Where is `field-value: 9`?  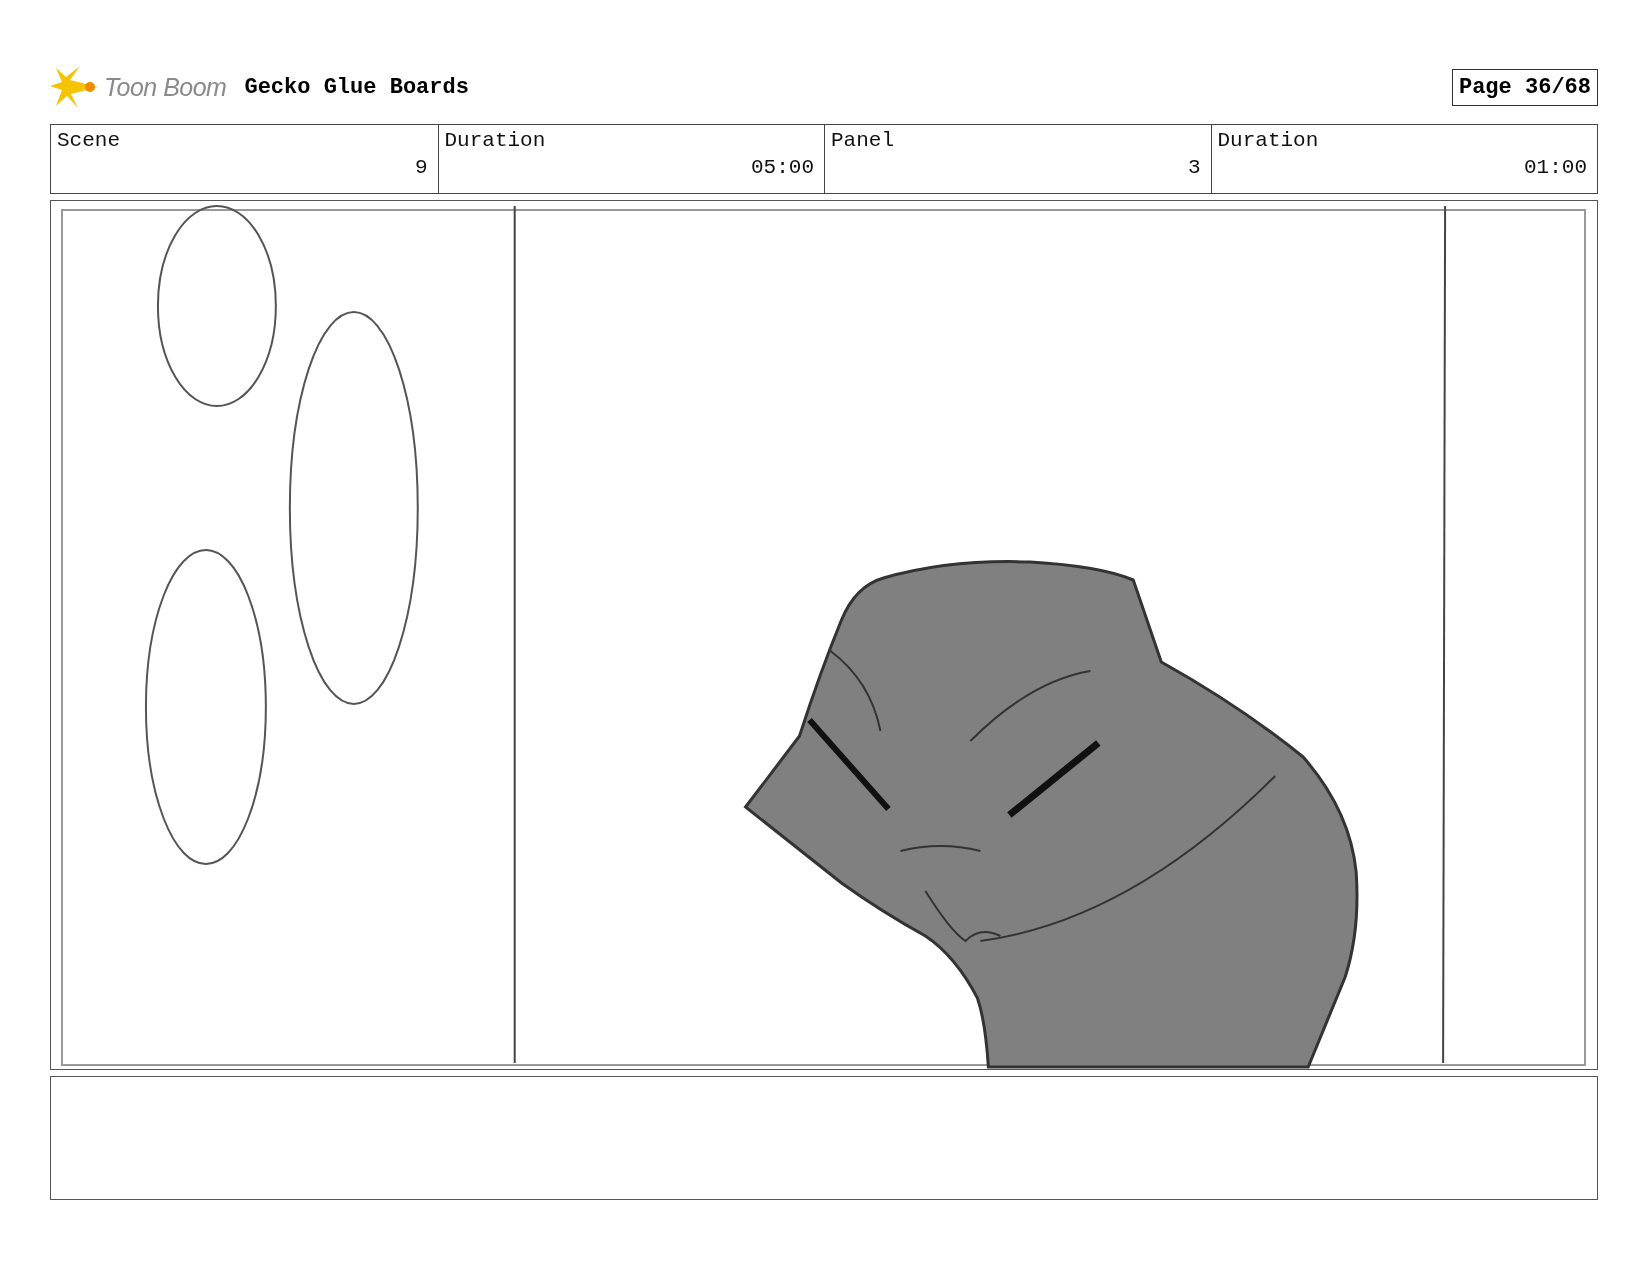 field-value: 9 is located at coordinates (421, 167).